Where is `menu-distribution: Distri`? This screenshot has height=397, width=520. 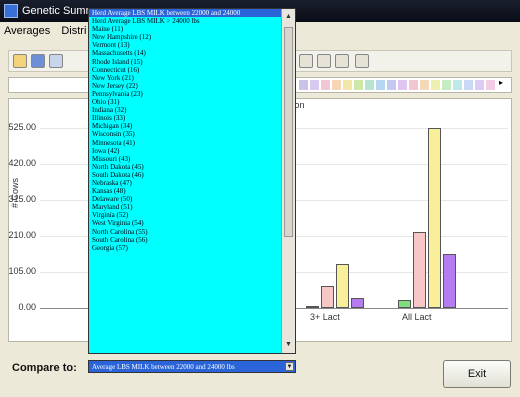
menu-distribution: Distri is located at coordinates (73, 31).